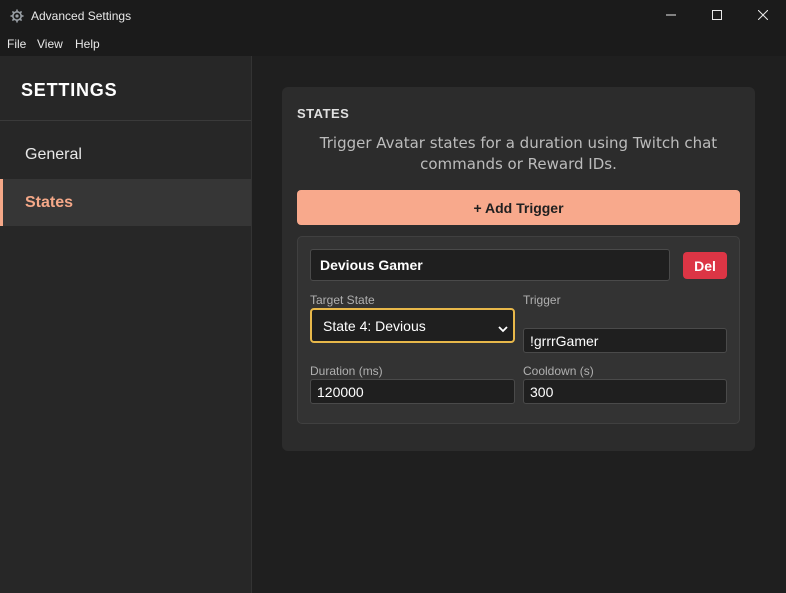 The height and width of the screenshot is (593, 786). I want to click on maximize-button, so click(717, 16).